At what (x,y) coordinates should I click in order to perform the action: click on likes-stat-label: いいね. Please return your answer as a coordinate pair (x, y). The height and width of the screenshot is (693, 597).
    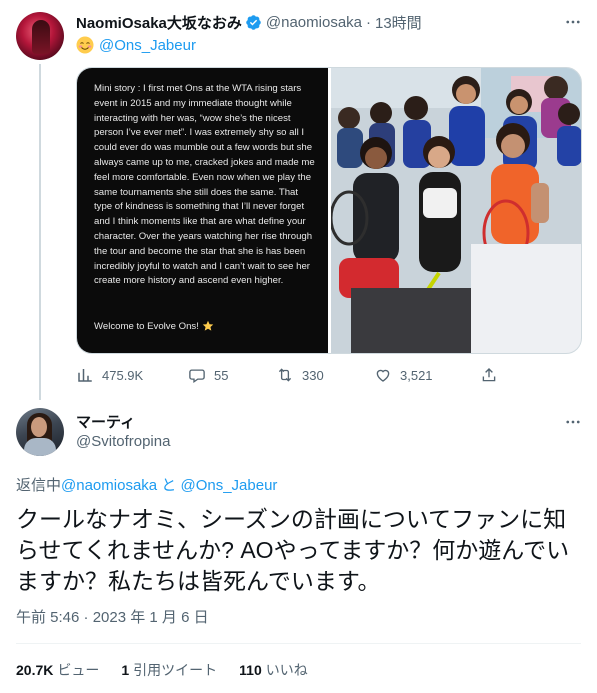
    Looking at the image, I should click on (287, 670).